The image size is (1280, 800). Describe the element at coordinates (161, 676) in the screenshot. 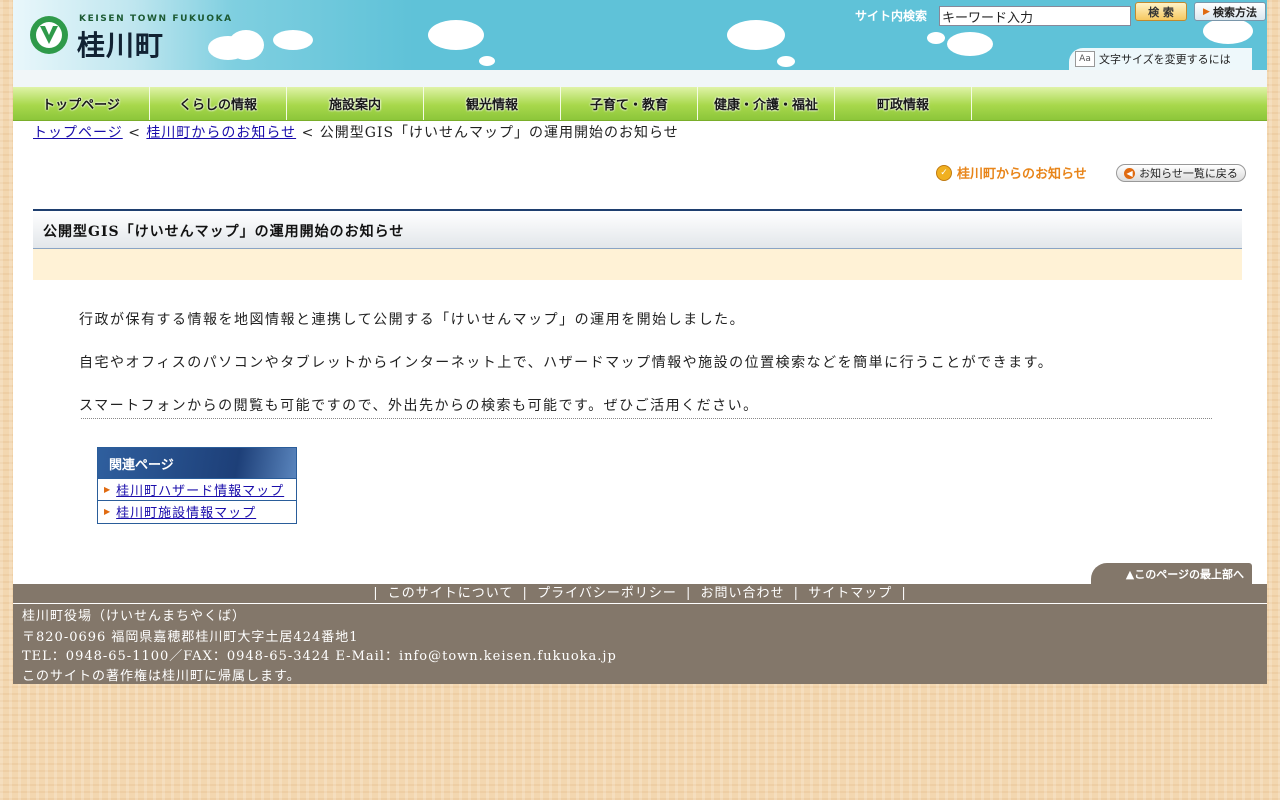

I see `footer-copyright: このサイトの著作権は桂川町に帰属します。` at that location.